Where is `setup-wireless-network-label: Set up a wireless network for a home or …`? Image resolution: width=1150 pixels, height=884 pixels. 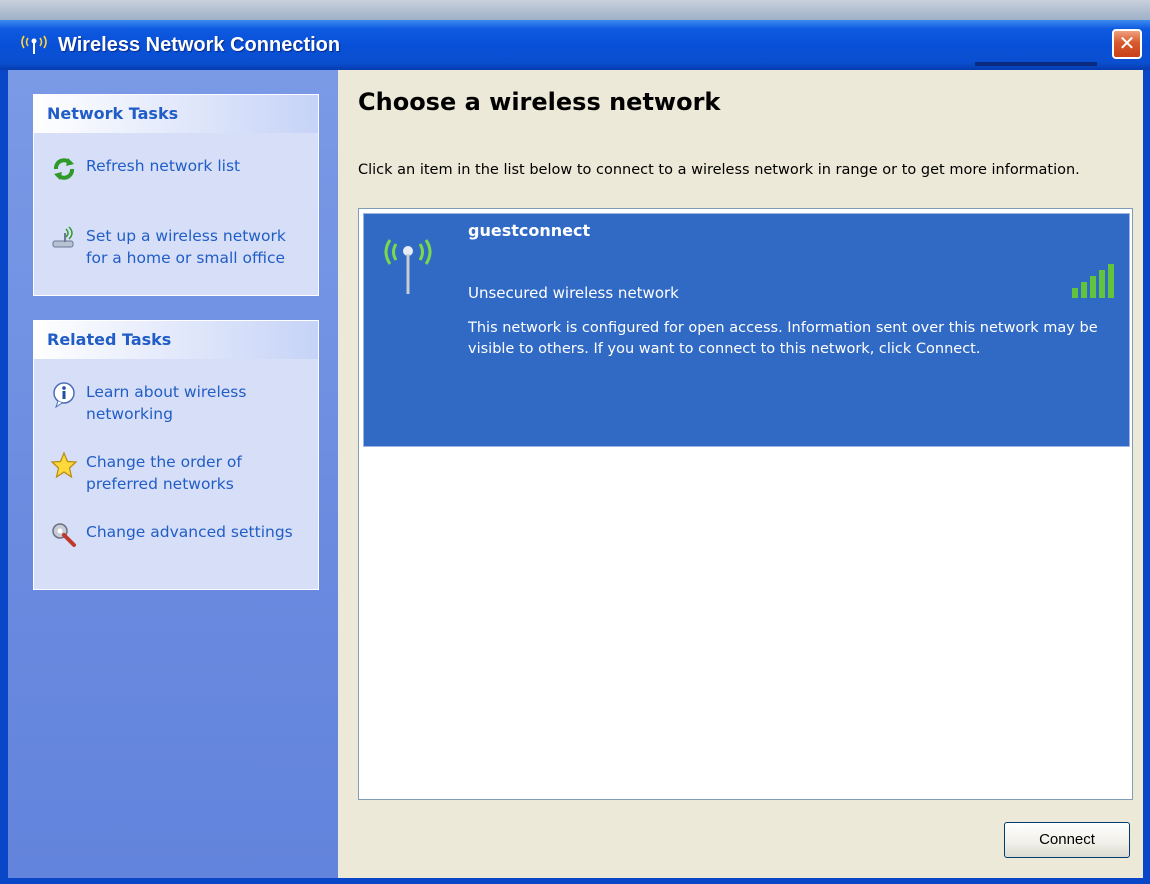 setup-wireless-network-label: Set up a wireless network for a home or … is located at coordinates (186, 247).